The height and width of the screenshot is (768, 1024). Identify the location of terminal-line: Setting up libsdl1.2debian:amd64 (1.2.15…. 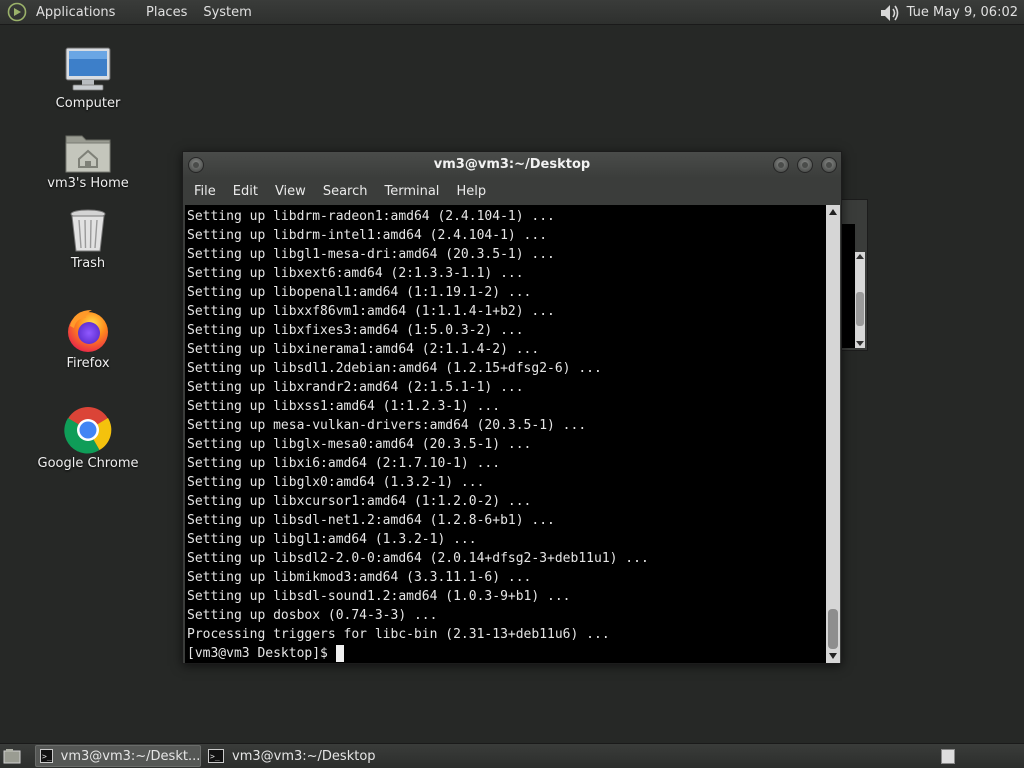
(394, 368).